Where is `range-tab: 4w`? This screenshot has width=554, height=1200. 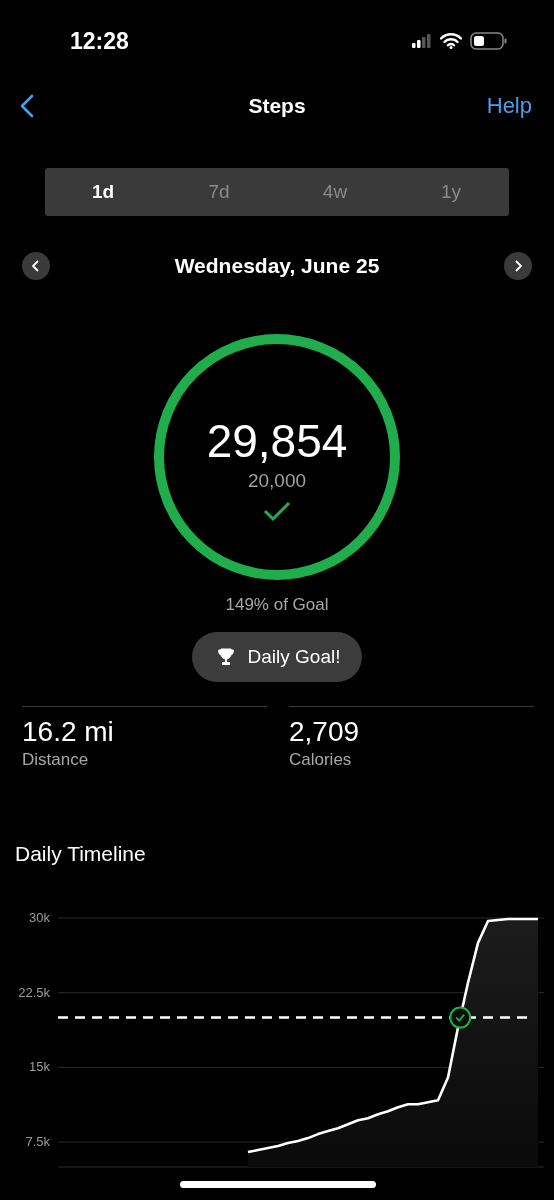 range-tab: 4w is located at coordinates (335, 192).